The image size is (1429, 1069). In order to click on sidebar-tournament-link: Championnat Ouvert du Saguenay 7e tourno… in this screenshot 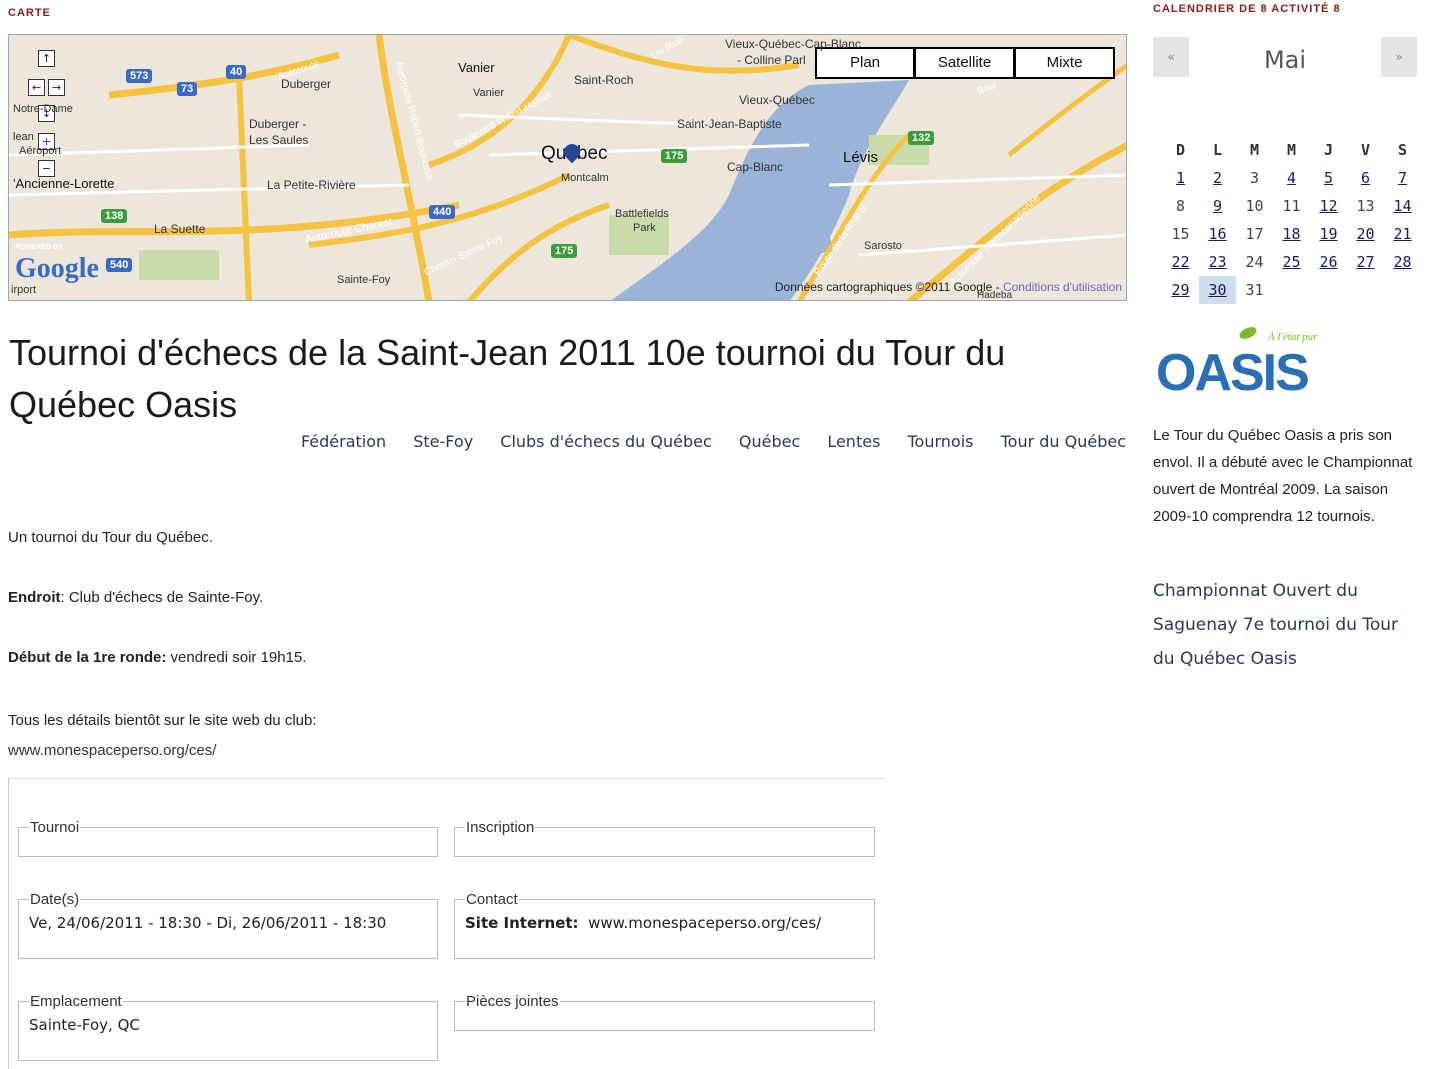, I will do `click(1285, 625)`.